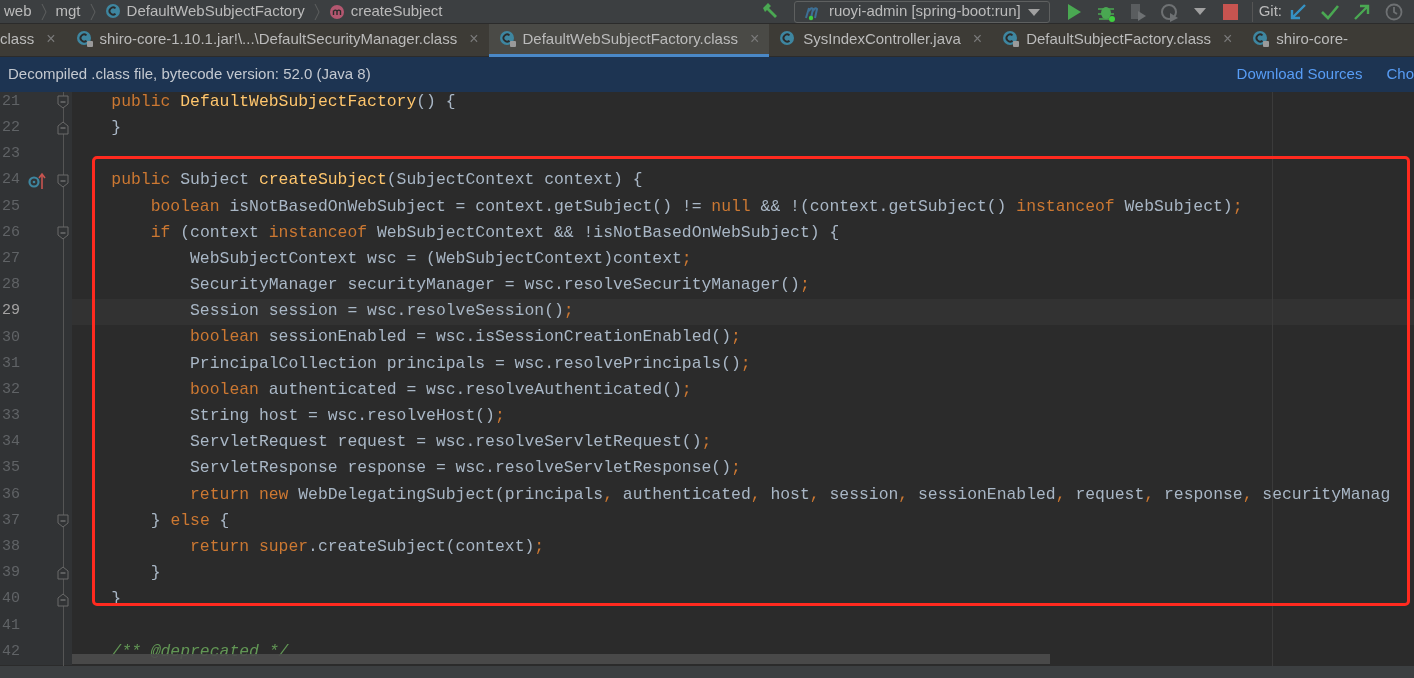 The image size is (1414, 678). Describe the element at coordinates (68, 11) in the screenshot. I see `breadcrumb-item: mgt` at that location.